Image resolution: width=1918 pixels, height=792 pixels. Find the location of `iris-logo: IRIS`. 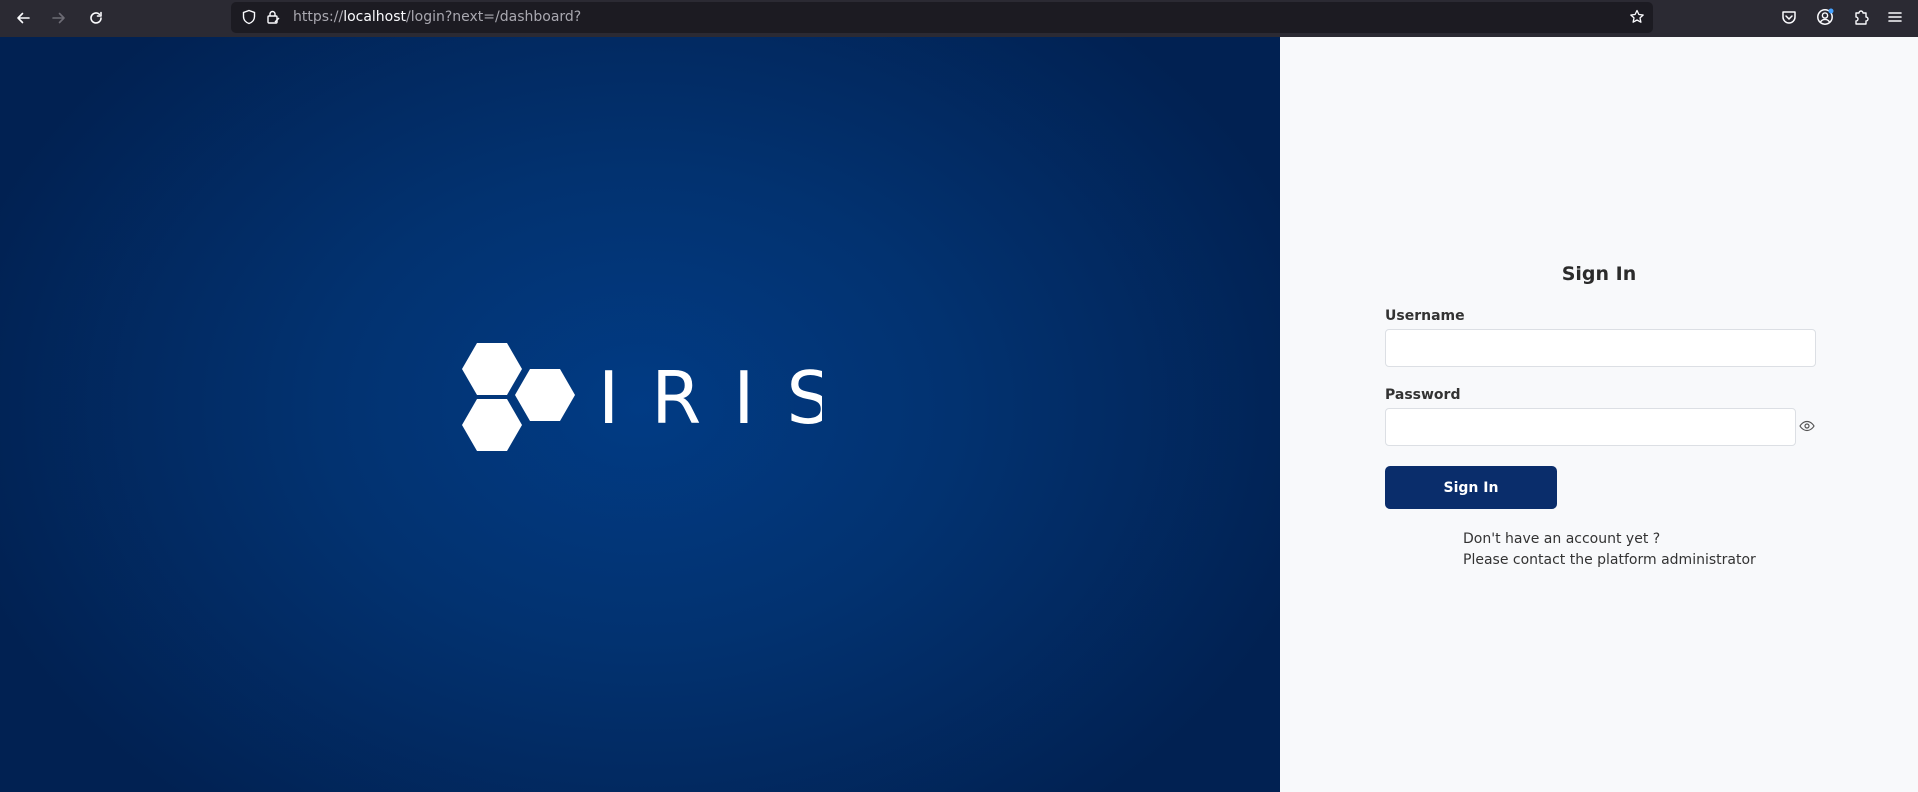

iris-logo: IRIS is located at coordinates (647, 405).